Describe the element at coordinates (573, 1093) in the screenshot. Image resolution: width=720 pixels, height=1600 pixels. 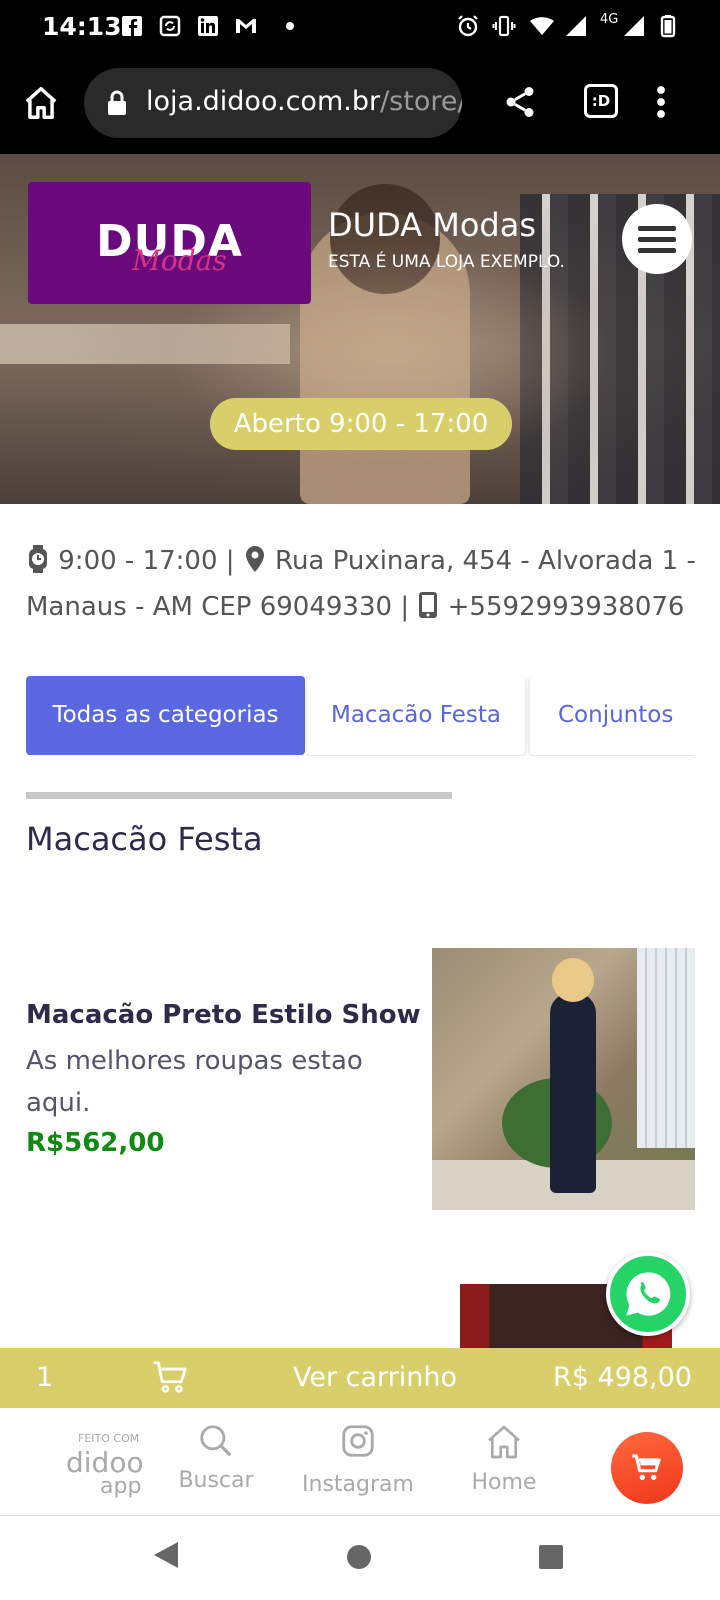
I see `product-image-figure` at that location.